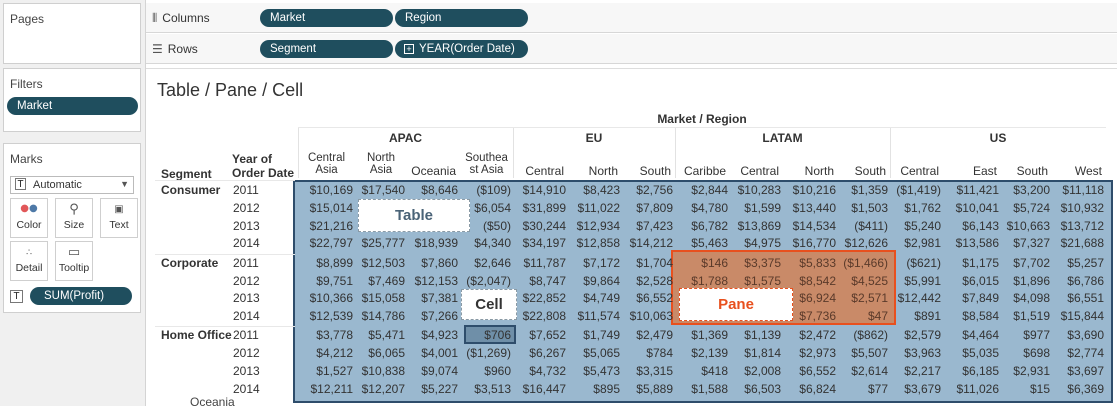 The width and height of the screenshot is (1117, 409). What do you see at coordinates (383, 316) in the screenshot?
I see `table-cell: $14,786` at bounding box center [383, 316].